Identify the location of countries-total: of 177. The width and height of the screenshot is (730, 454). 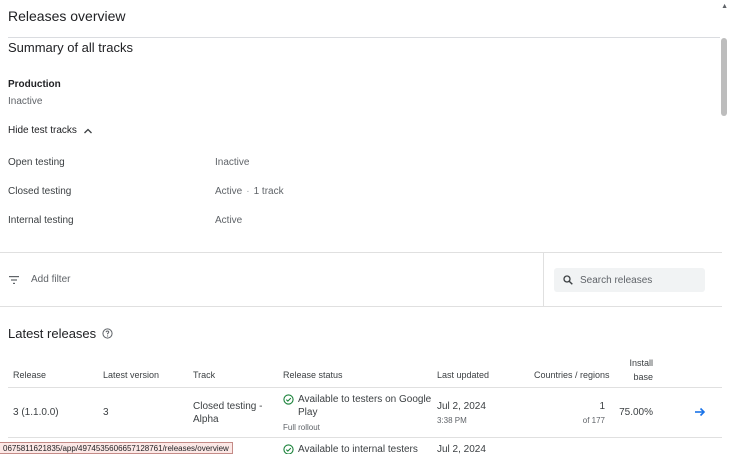
(593, 420).